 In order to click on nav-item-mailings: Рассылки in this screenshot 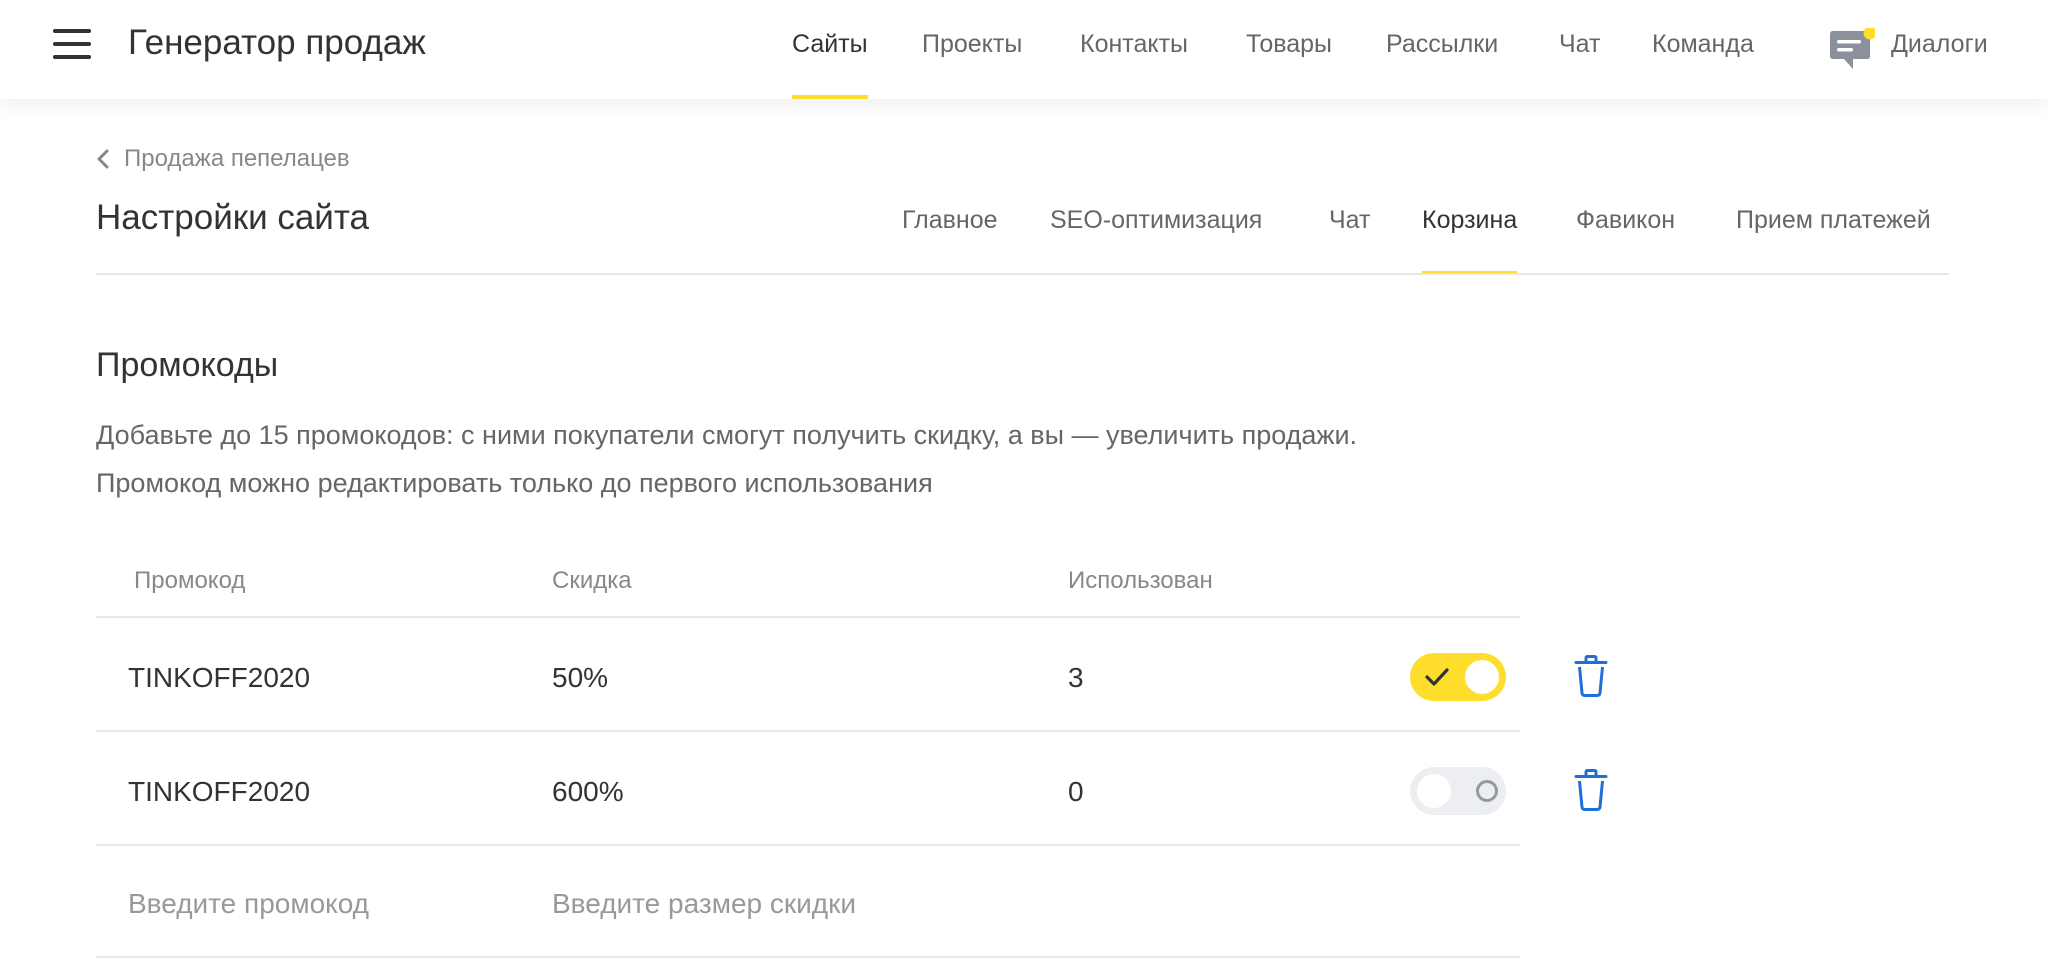, I will do `click(1442, 62)`.